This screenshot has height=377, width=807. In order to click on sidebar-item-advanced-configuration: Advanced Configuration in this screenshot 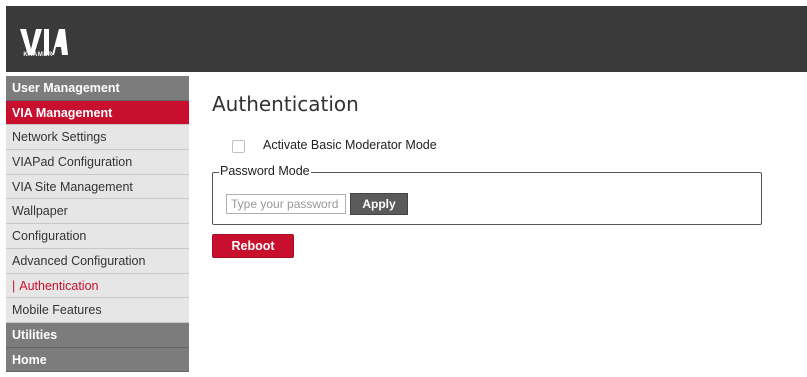, I will do `click(97, 261)`.